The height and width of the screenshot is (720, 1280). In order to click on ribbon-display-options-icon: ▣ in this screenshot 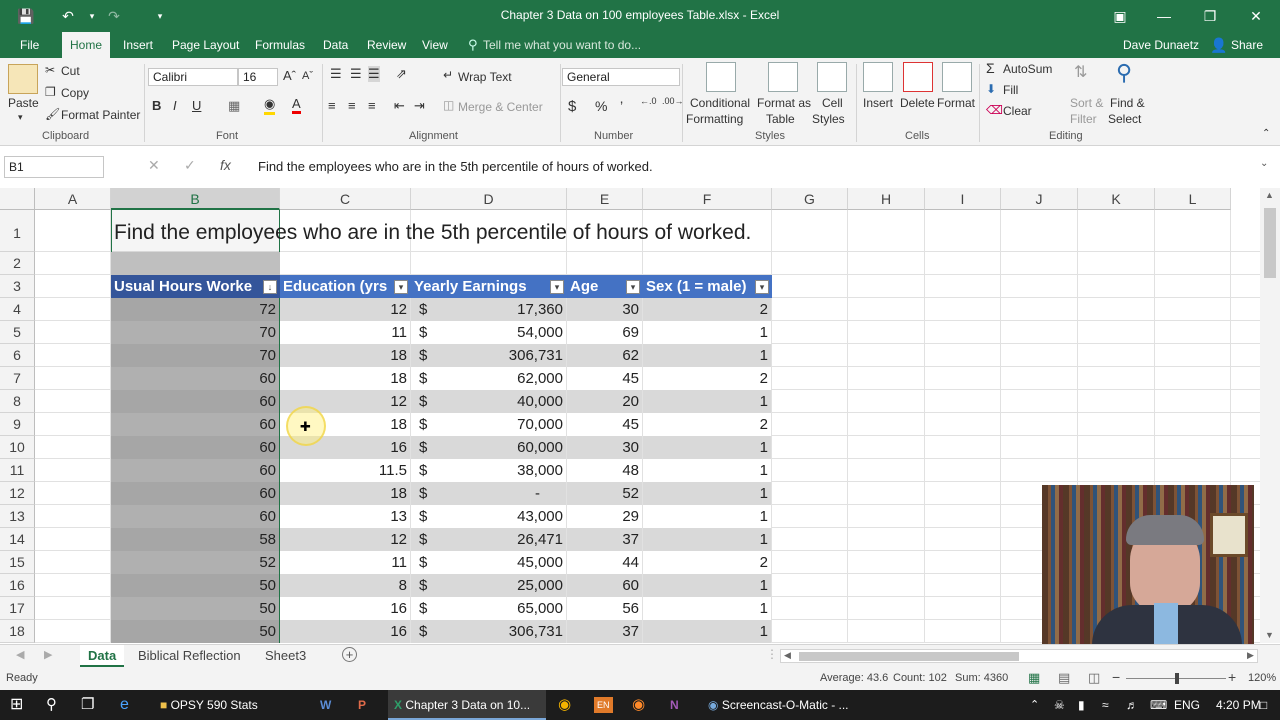, I will do `click(1120, 16)`.